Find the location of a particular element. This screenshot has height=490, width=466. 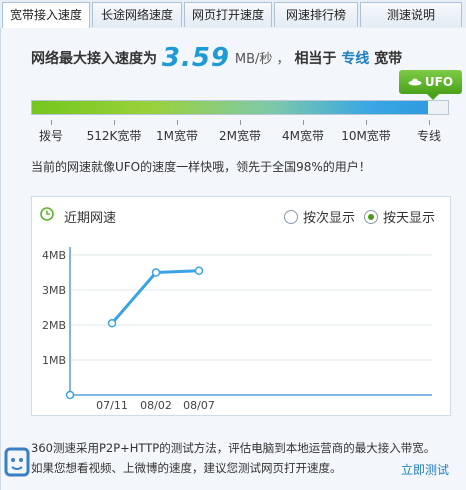

speed-headline: 网络最大接入速度为 3.59 MB/秒 ， 相当于 专线 宽带 is located at coordinates (217, 56).